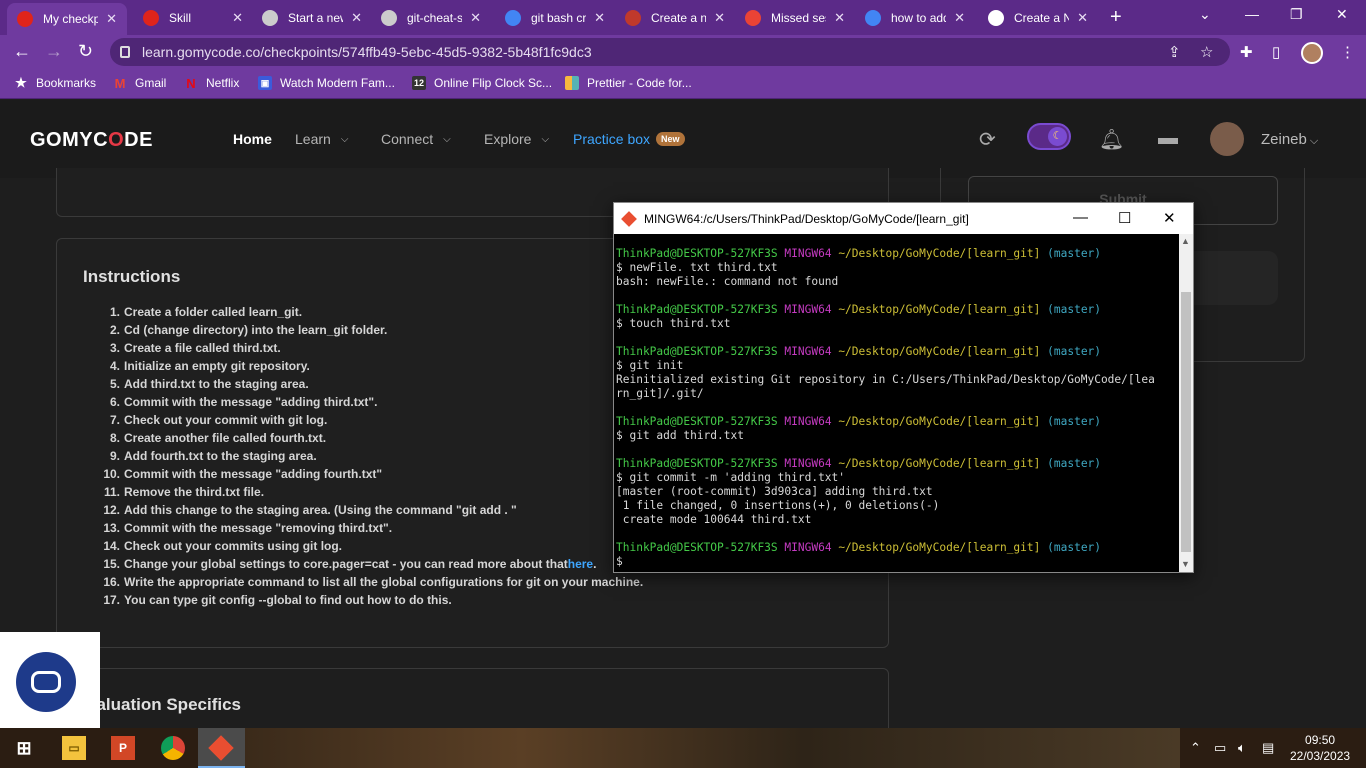 The height and width of the screenshot is (768, 1366). Describe the element at coordinates (508, 139) in the screenshot. I see `nav-explore-label: Explore` at that location.